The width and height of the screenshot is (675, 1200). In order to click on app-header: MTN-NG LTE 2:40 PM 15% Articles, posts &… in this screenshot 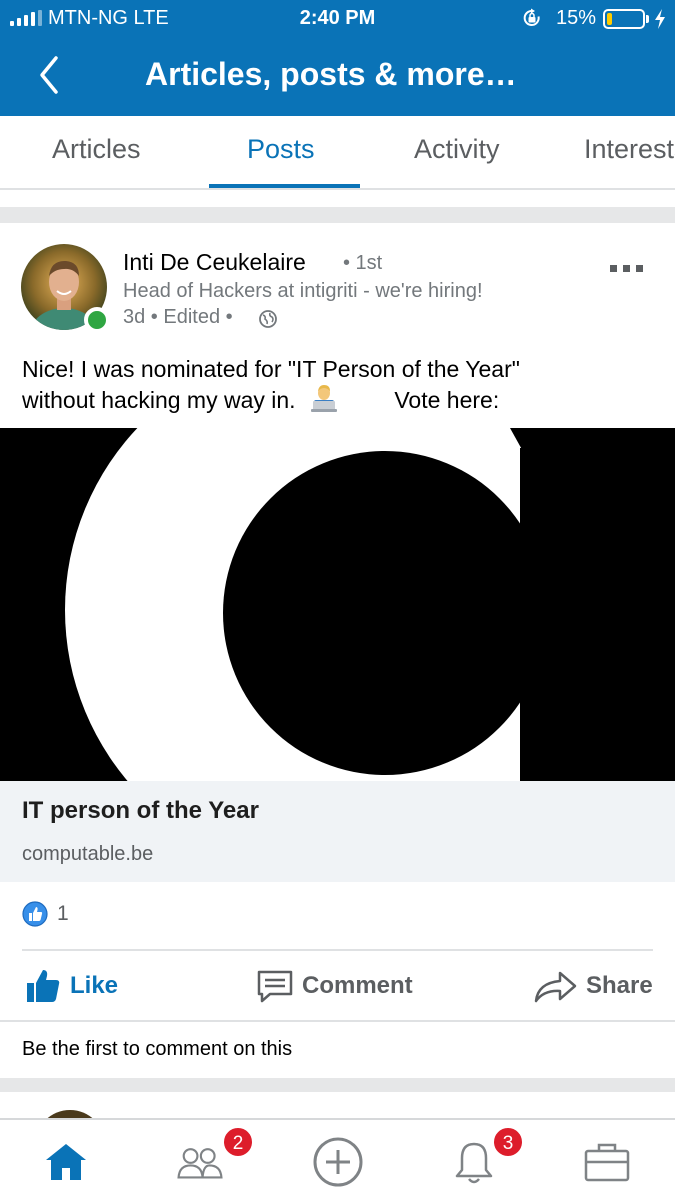, I will do `click(337, 58)`.